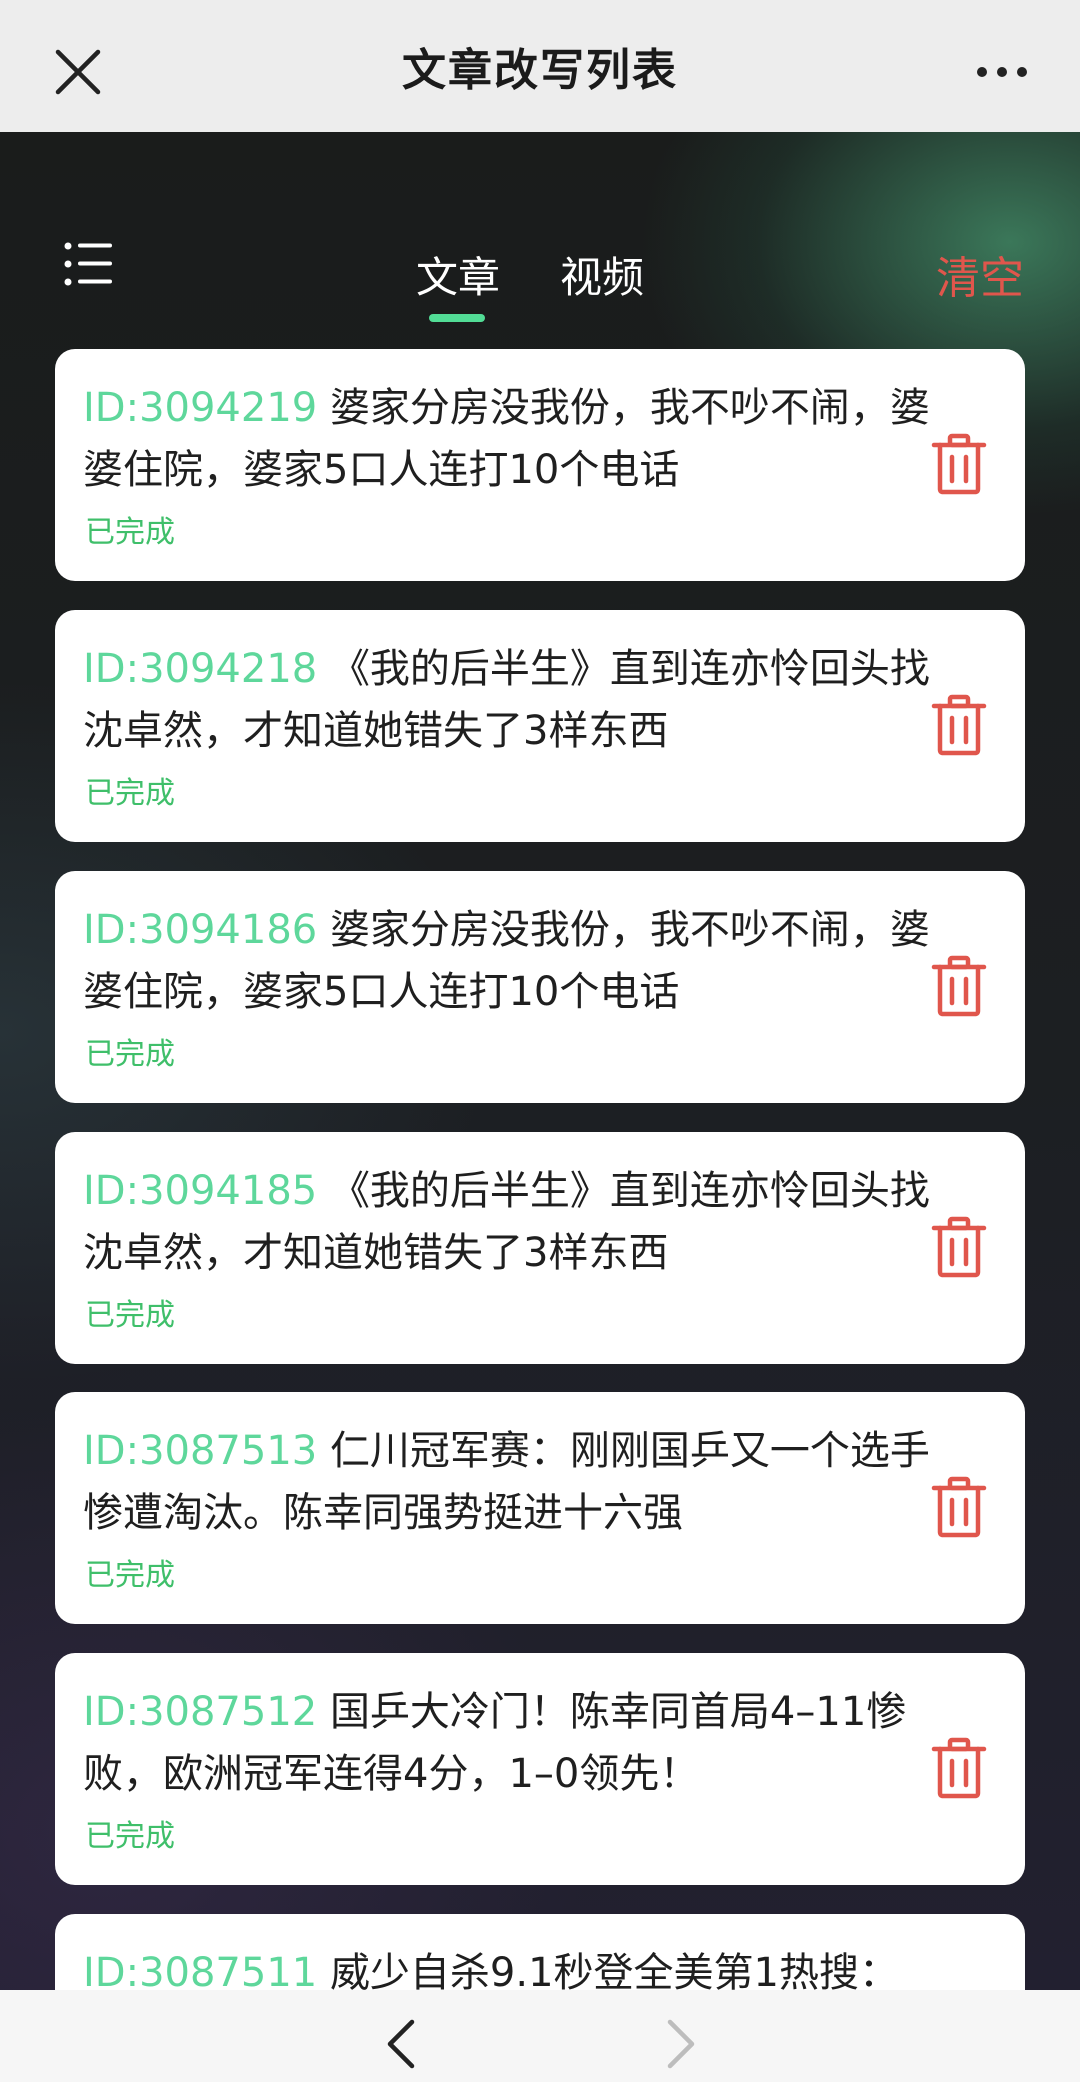  Describe the element at coordinates (602, 274) in the screenshot. I see `tab-video: 视频` at that location.